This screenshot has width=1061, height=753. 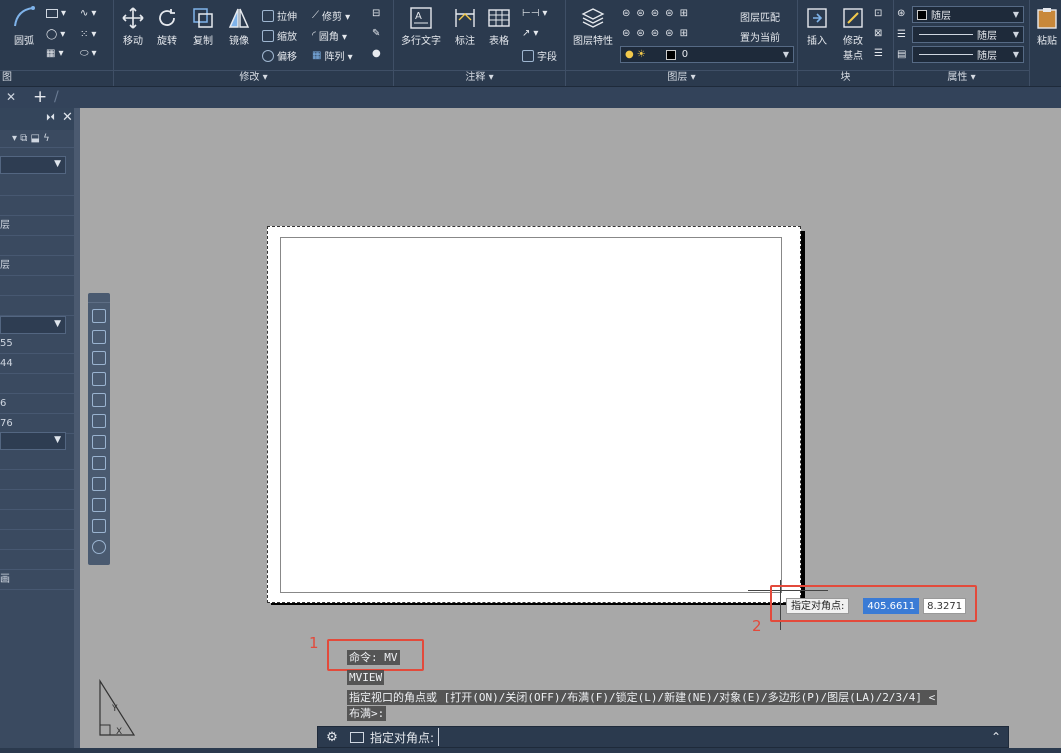 I want to click on rotate-button: 旋转, so click(x=167, y=26).